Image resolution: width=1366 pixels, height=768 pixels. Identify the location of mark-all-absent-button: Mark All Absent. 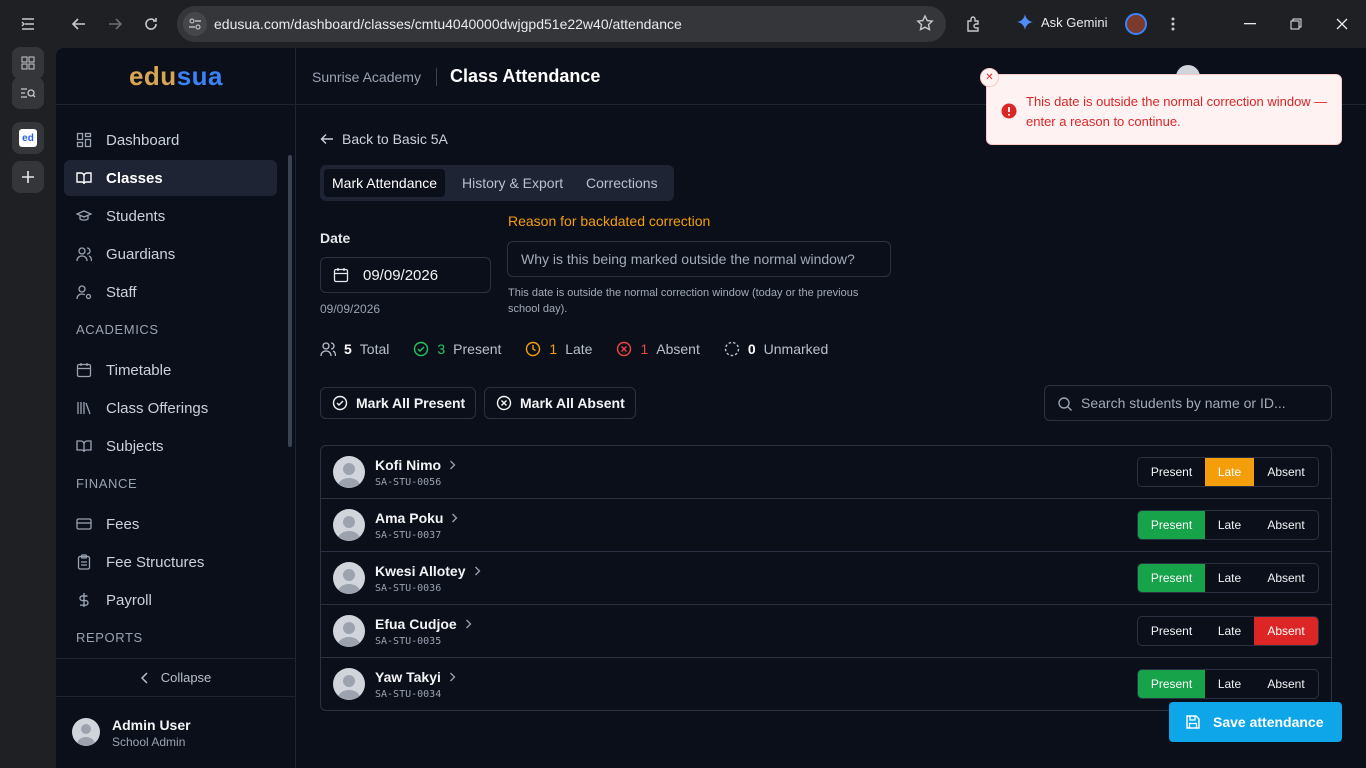
(560, 403).